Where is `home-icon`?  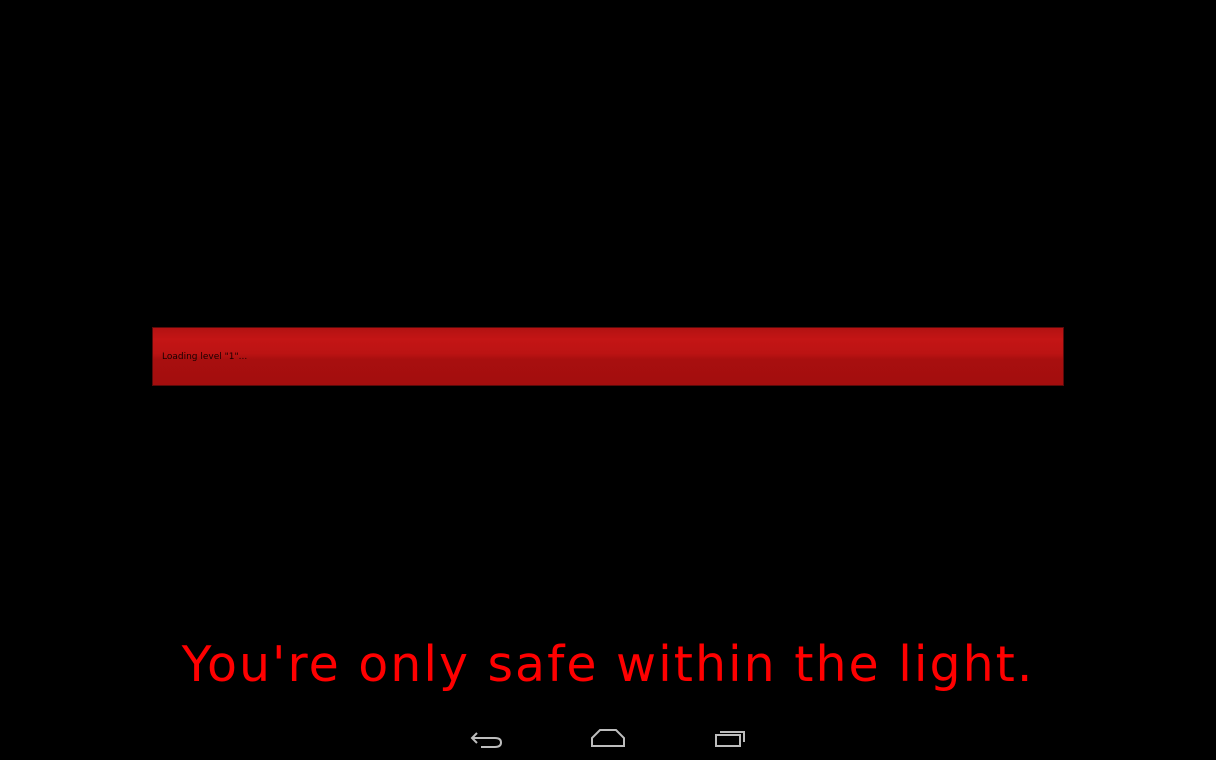
home-icon is located at coordinates (608, 738).